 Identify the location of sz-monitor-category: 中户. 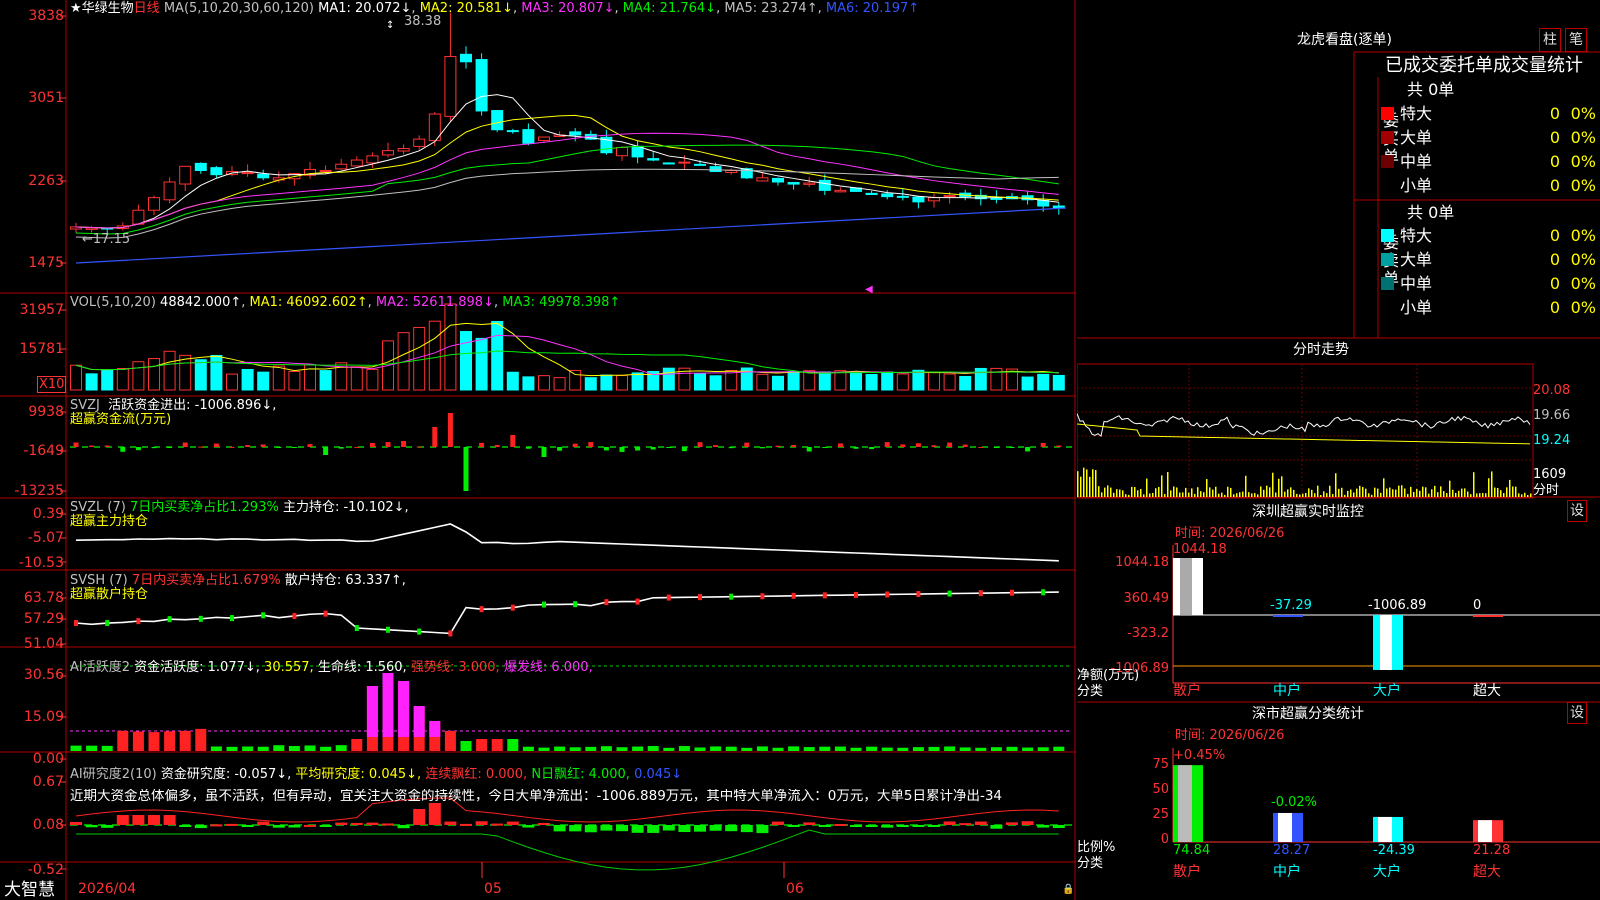
(1287, 691).